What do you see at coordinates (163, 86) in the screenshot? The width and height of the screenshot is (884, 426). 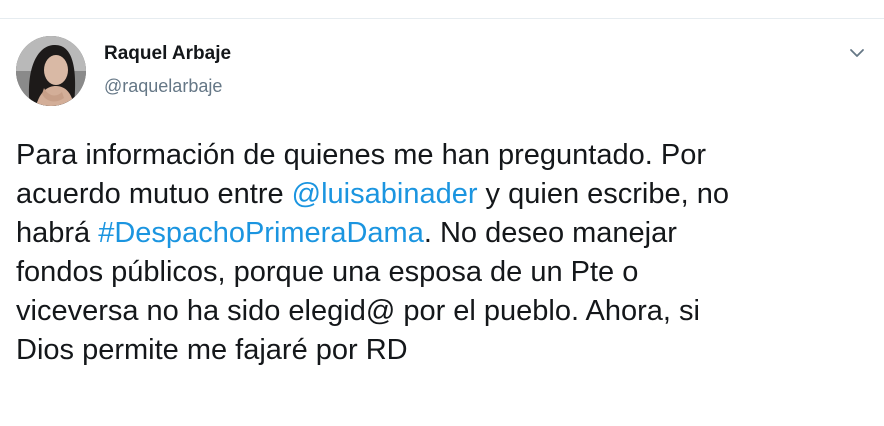 I see `user-handle: @raquelarbaje` at bounding box center [163, 86].